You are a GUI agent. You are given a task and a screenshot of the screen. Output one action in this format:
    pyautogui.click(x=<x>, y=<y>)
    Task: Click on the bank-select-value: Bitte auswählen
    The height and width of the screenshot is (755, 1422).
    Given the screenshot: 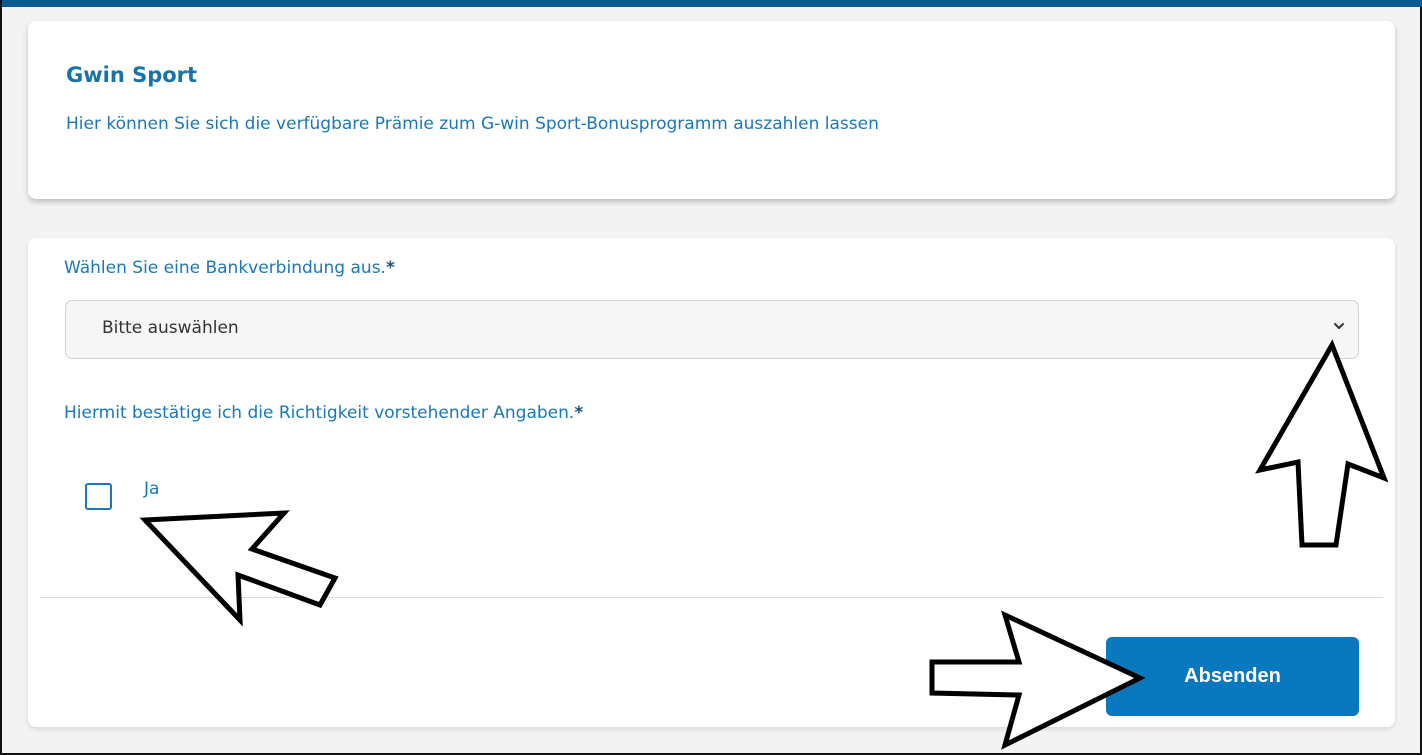 What is the action you would take?
    pyautogui.click(x=170, y=328)
    